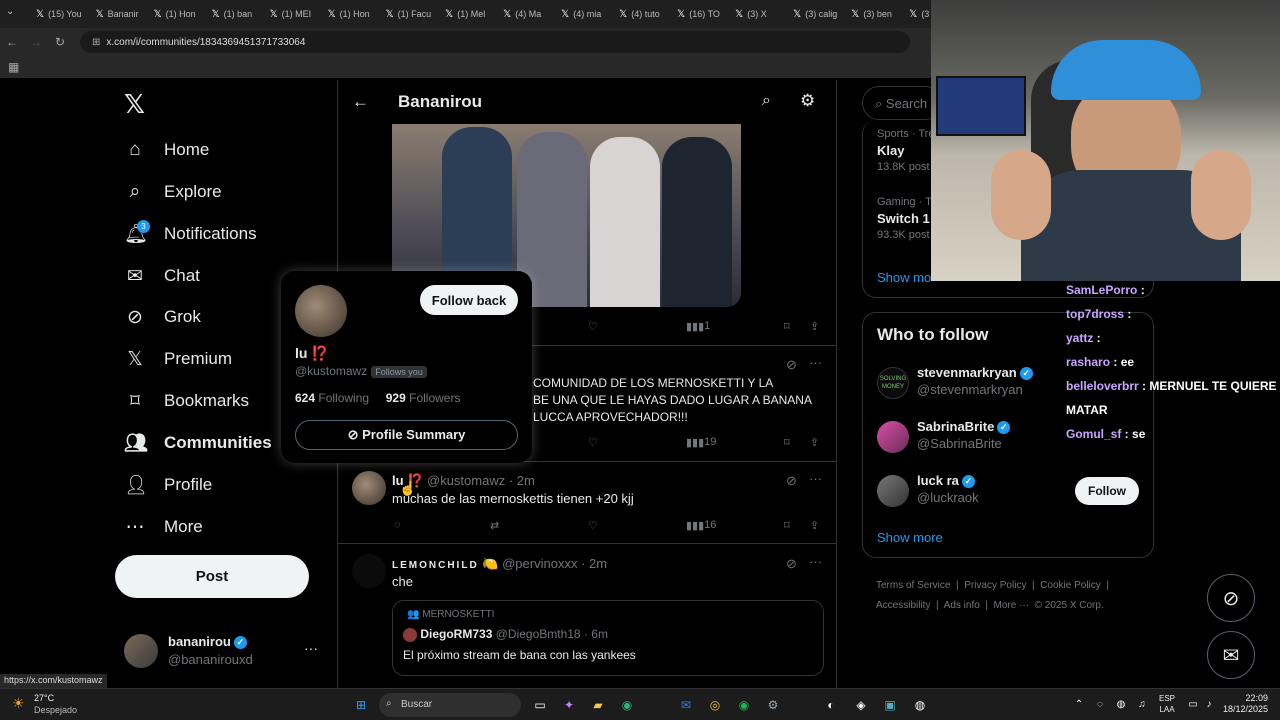  I want to click on reload-icon: ↻, so click(60, 42).